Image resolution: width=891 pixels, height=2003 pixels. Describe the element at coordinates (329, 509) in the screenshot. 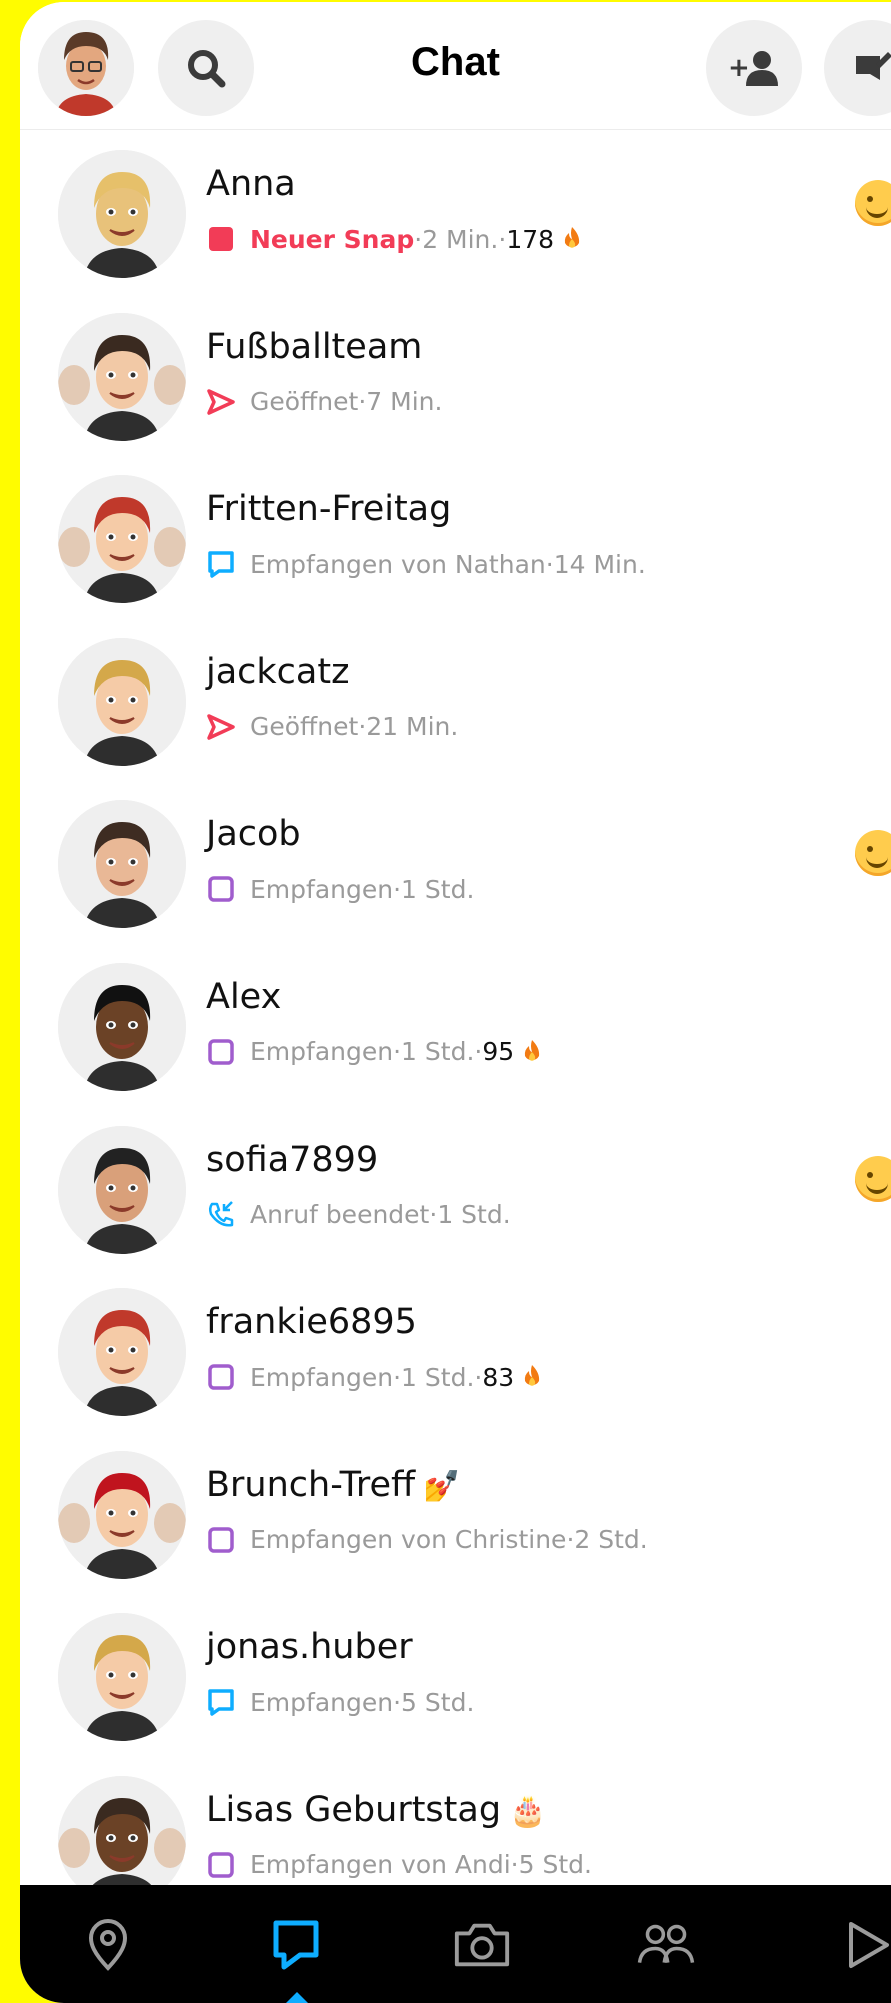

I see `chat-name-text: Fritten-Freitag` at that location.